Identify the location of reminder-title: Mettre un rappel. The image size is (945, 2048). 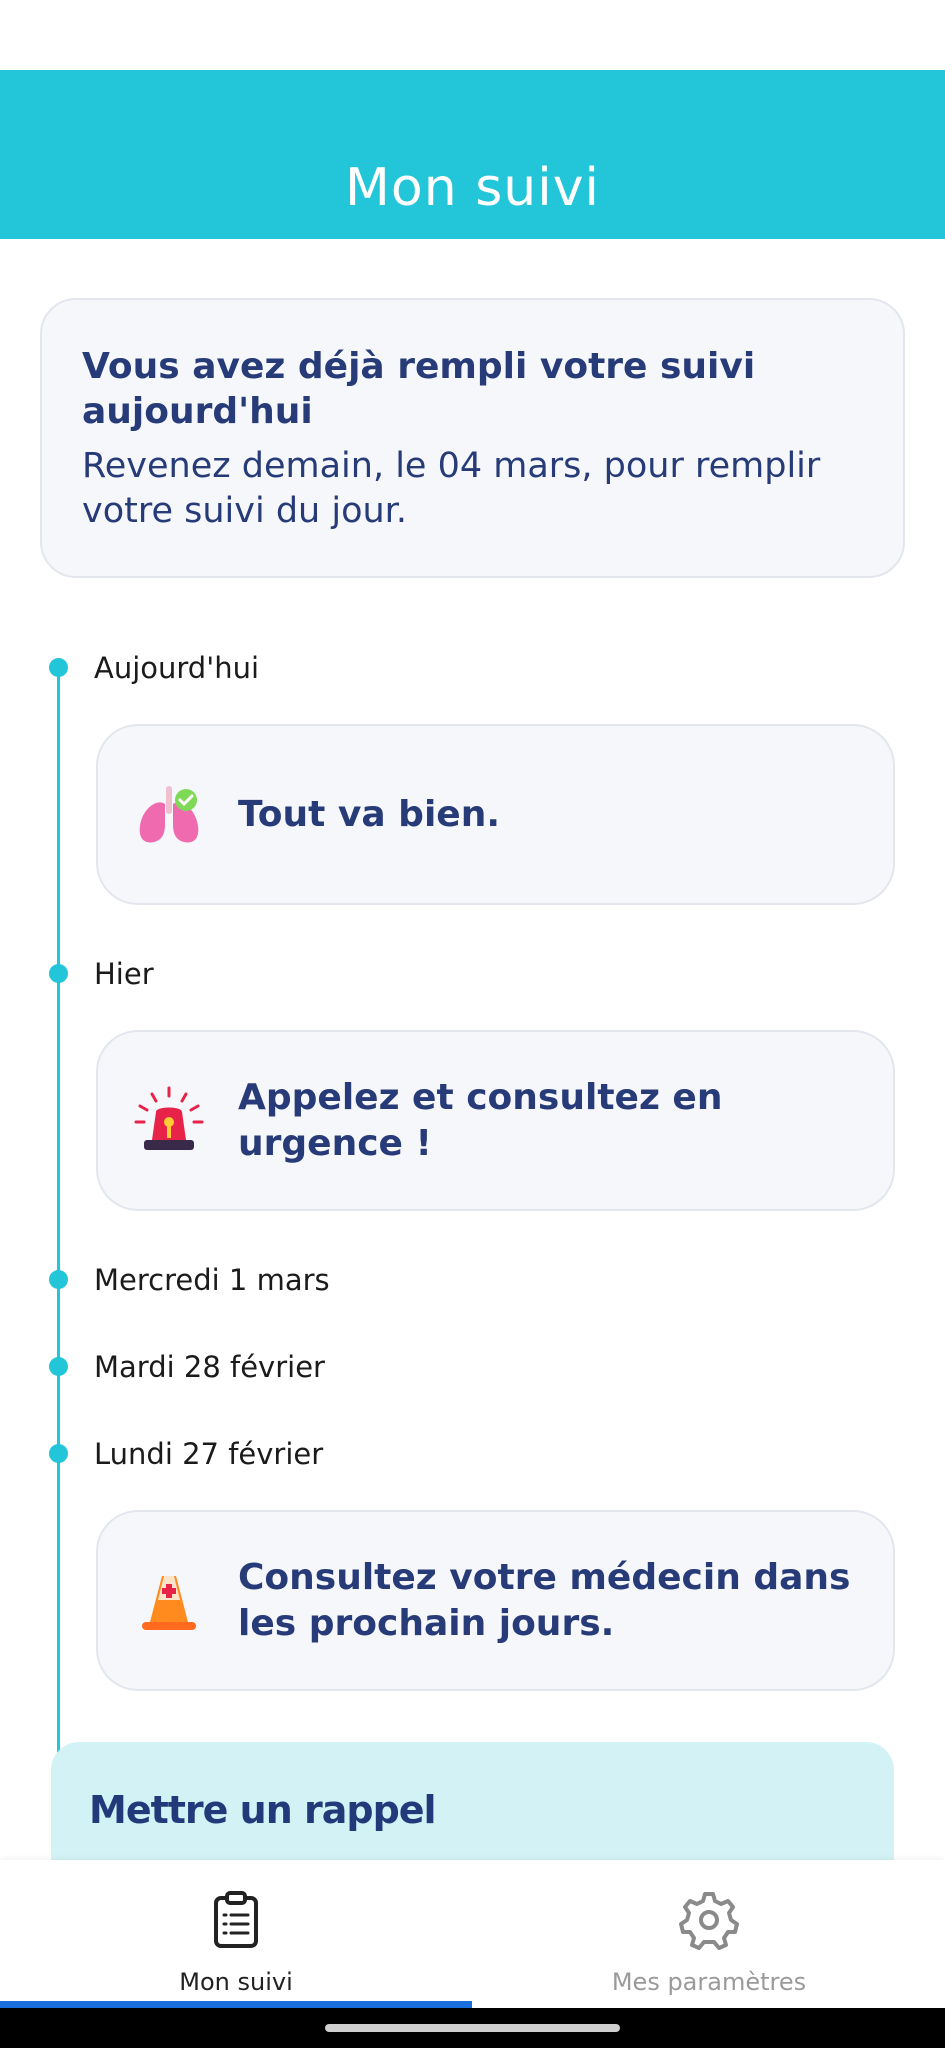
(263, 1810).